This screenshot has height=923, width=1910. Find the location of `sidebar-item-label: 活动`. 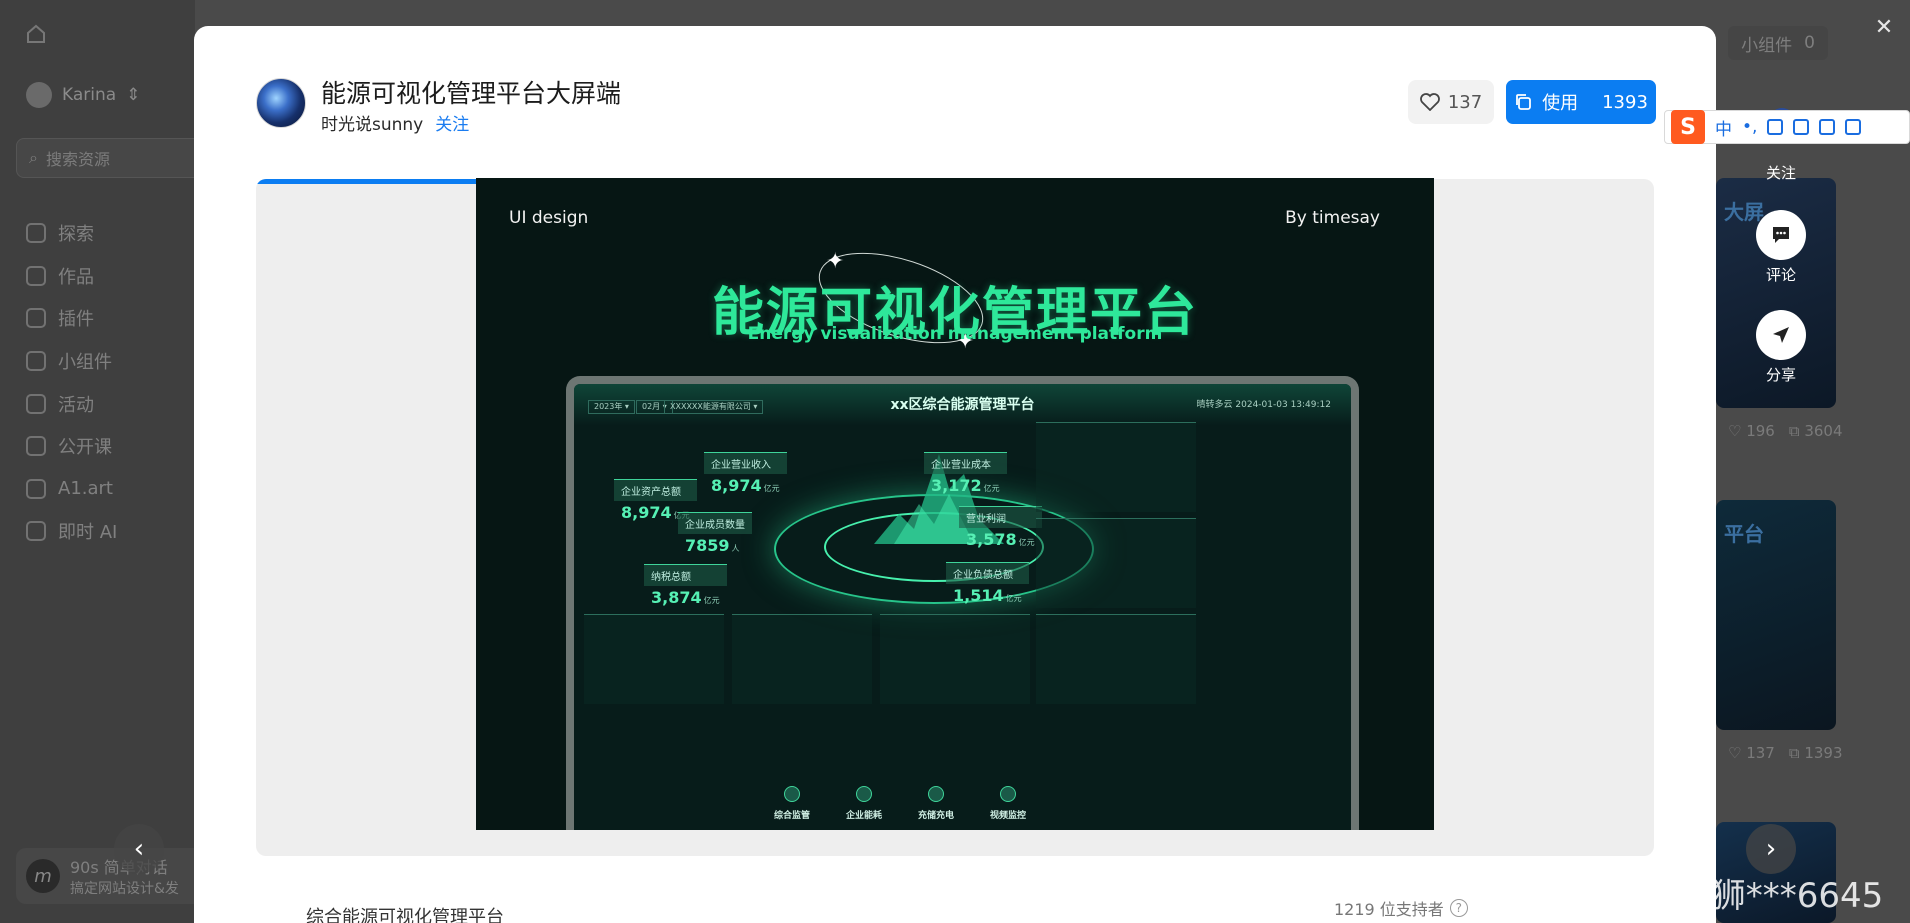

sidebar-item-label: 活动 is located at coordinates (76, 405).